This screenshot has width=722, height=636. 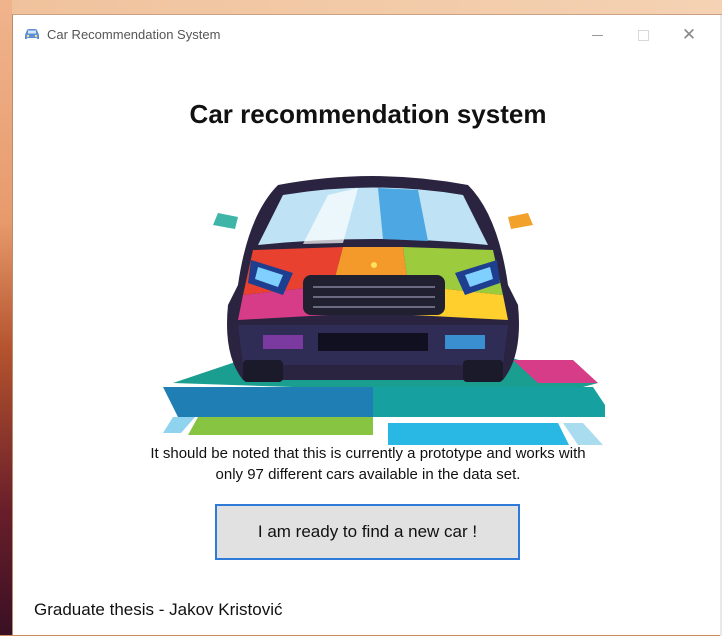 I want to click on window-title: Car Recommendation System, so click(x=134, y=34).